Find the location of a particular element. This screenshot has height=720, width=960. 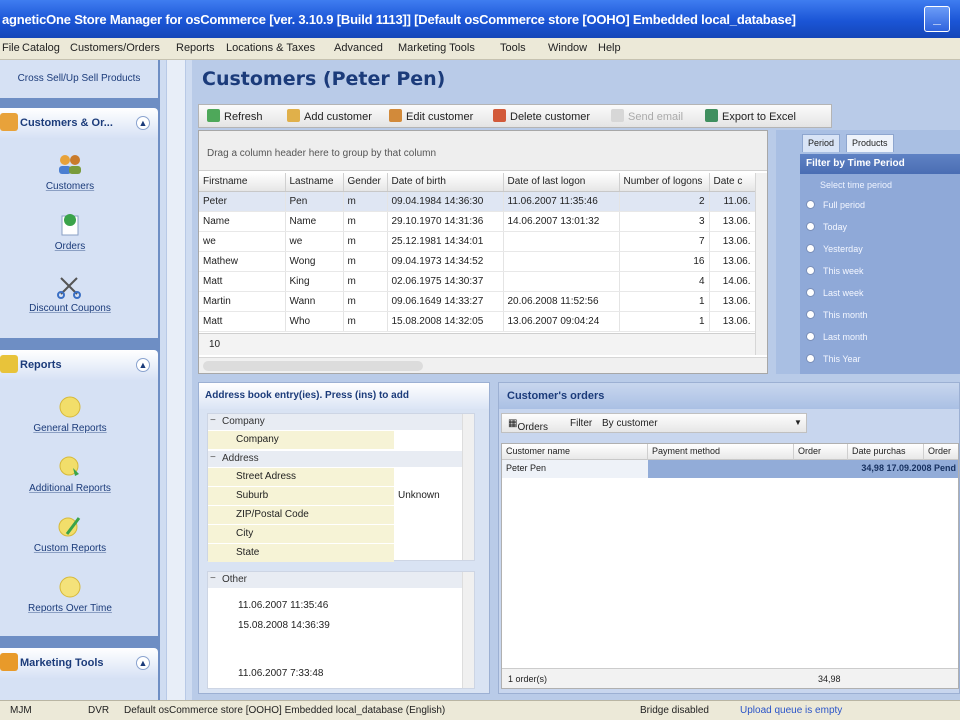

filter-option-radio: Last month is located at coordinates (837, 337).